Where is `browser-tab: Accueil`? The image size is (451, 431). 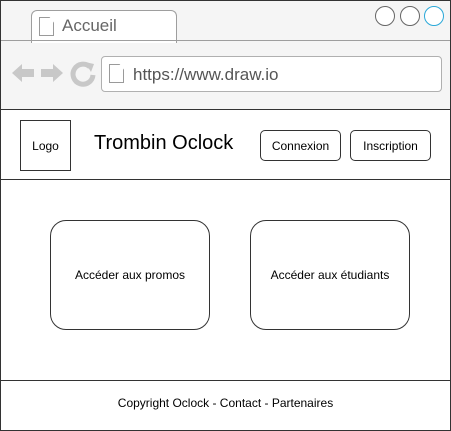
browser-tab: Accueil is located at coordinates (104, 26).